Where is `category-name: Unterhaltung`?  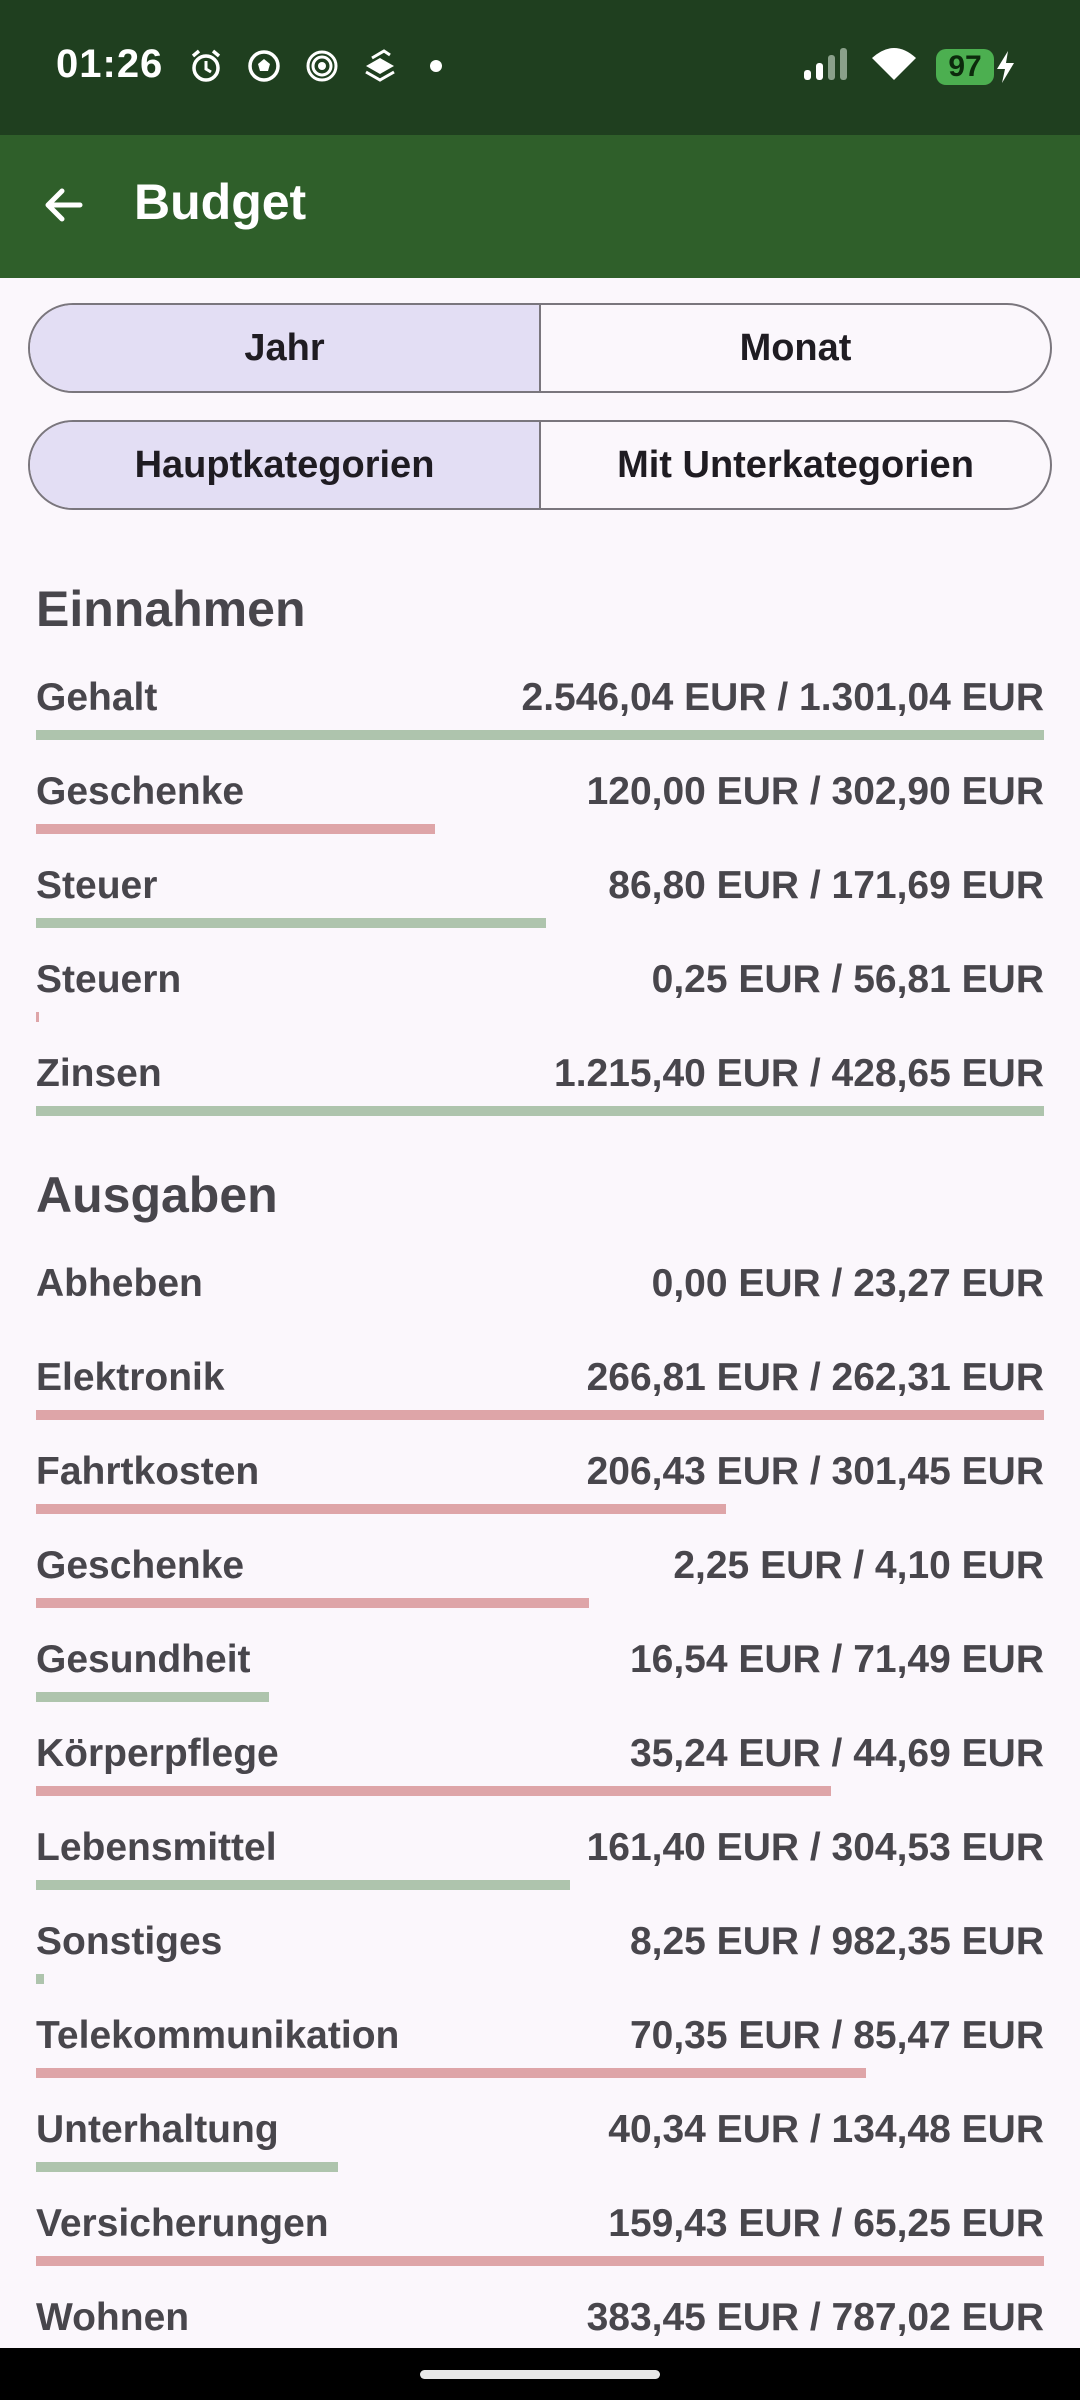 category-name: Unterhaltung is located at coordinates (157, 2129).